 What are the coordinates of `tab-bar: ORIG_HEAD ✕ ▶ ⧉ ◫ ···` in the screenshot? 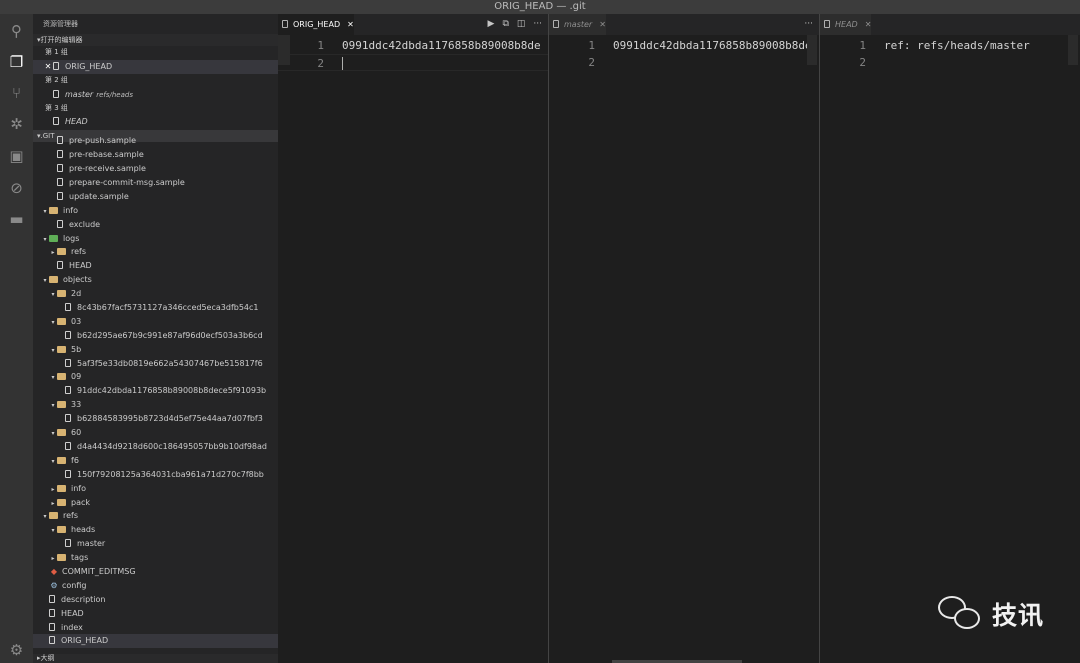 It's located at (413, 24).